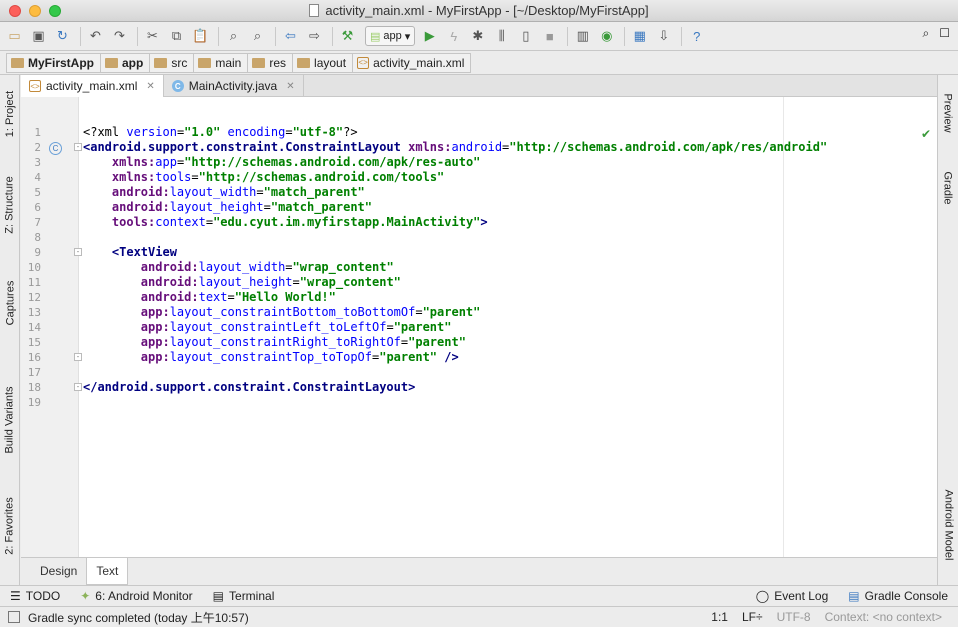 Image resolution: width=958 pixels, height=627 pixels. Describe the element at coordinates (14, 36) in the screenshot. I see `open-icon: ▭` at that location.